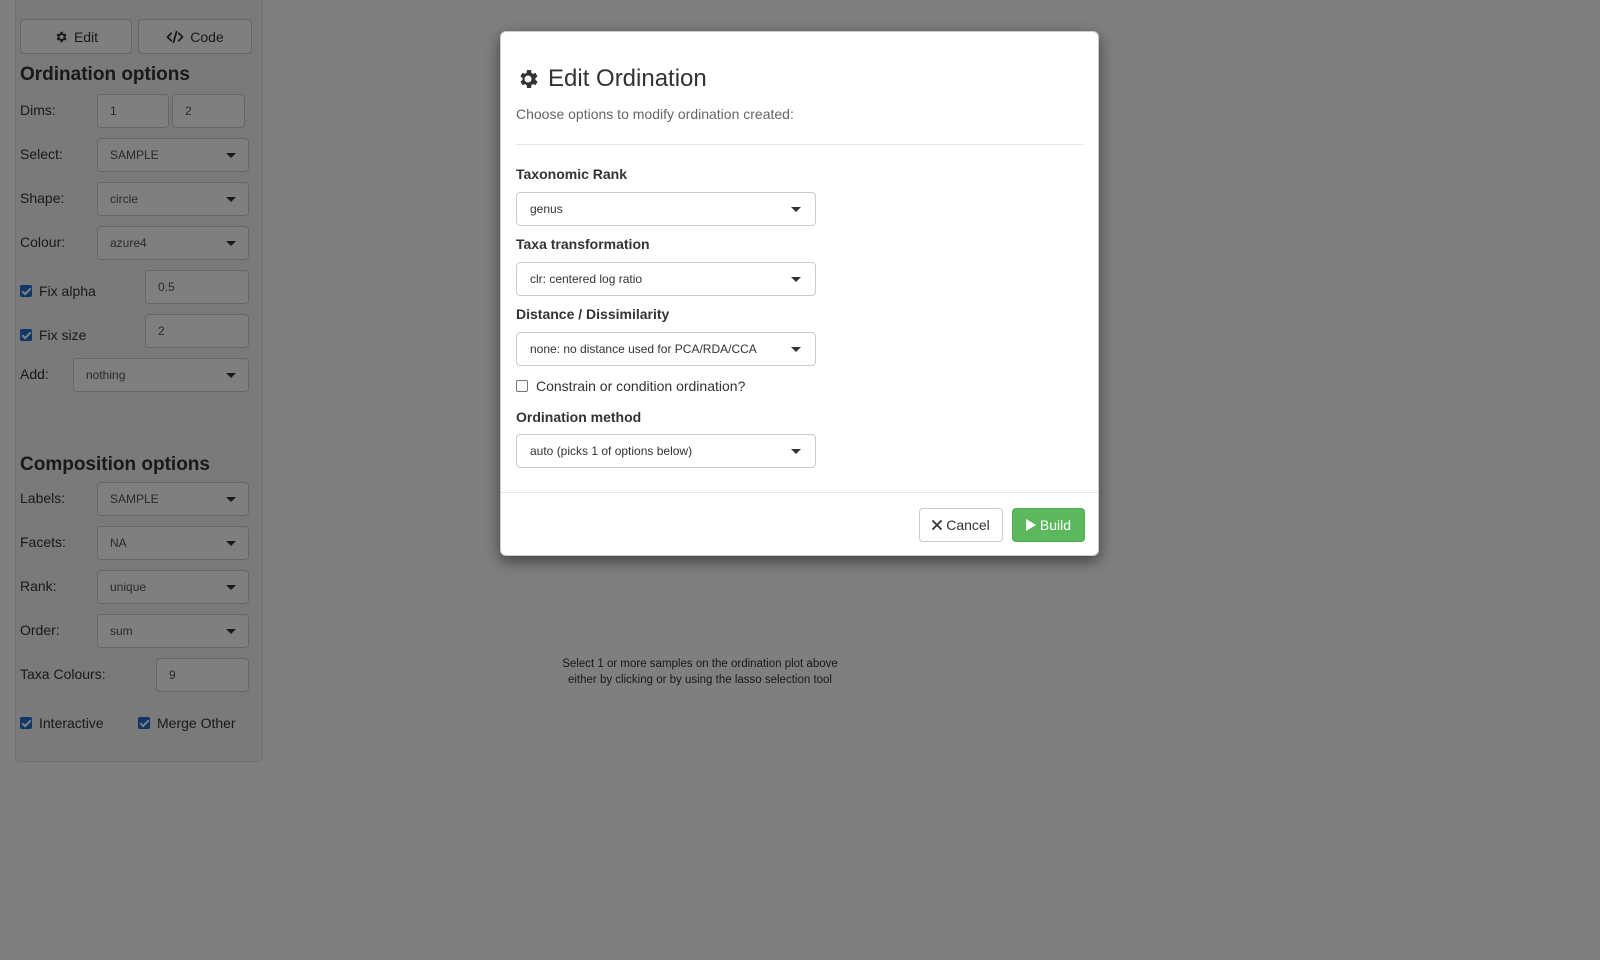  What do you see at coordinates (1030, 525) in the screenshot?
I see `play-icon` at bounding box center [1030, 525].